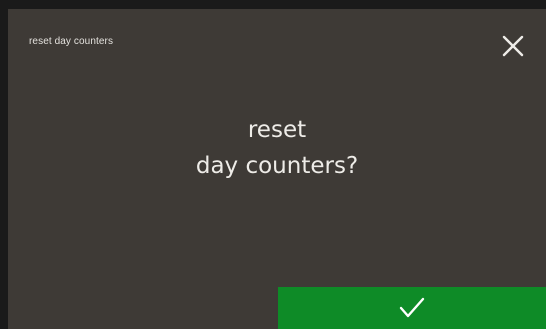 Image resolution: width=546 pixels, height=329 pixels. What do you see at coordinates (277, 130) in the screenshot?
I see `message-line-1: reset` at bounding box center [277, 130].